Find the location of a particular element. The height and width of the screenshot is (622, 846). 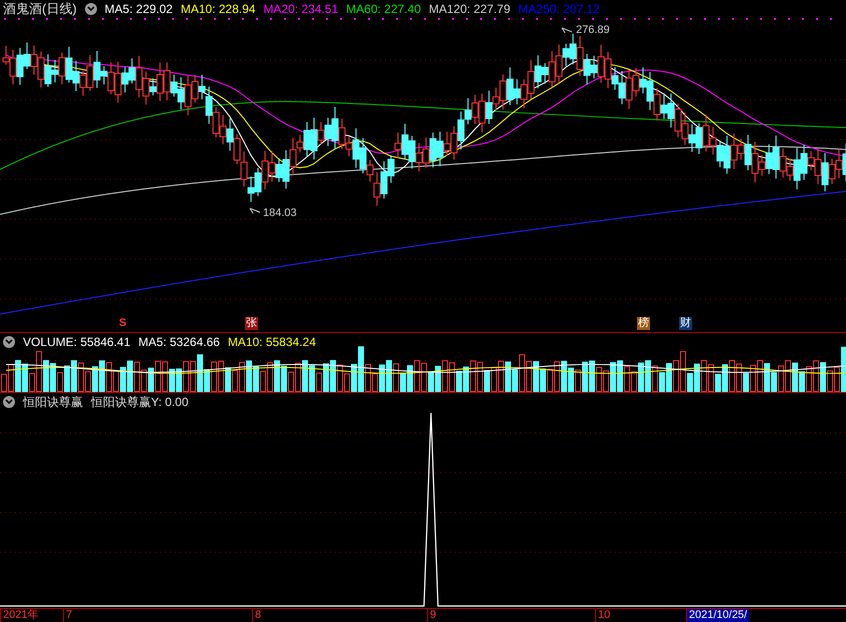

date-label: 9 is located at coordinates (432, 615).